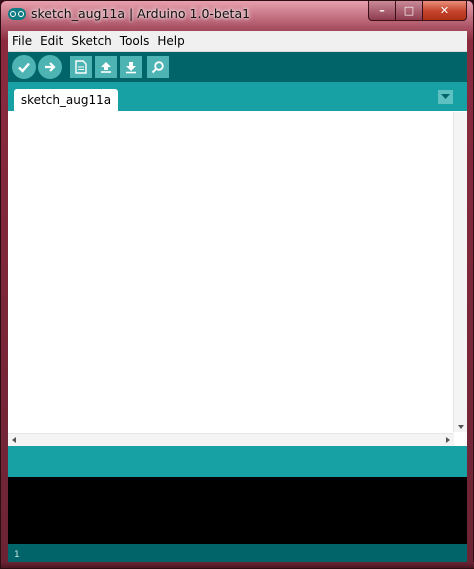  What do you see at coordinates (237, 96) in the screenshot?
I see `tab-bar: sketch_aug11a` at bounding box center [237, 96].